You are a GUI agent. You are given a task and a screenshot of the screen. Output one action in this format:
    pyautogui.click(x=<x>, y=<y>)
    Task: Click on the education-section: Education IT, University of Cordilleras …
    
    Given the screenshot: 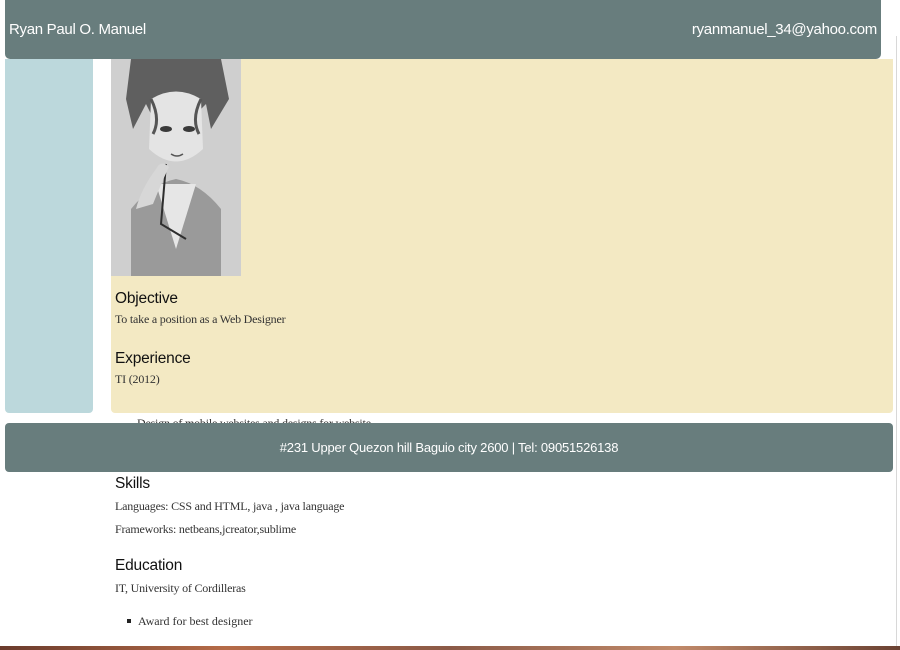 What is the action you would take?
    pyautogui.click(x=495, y=593)
    